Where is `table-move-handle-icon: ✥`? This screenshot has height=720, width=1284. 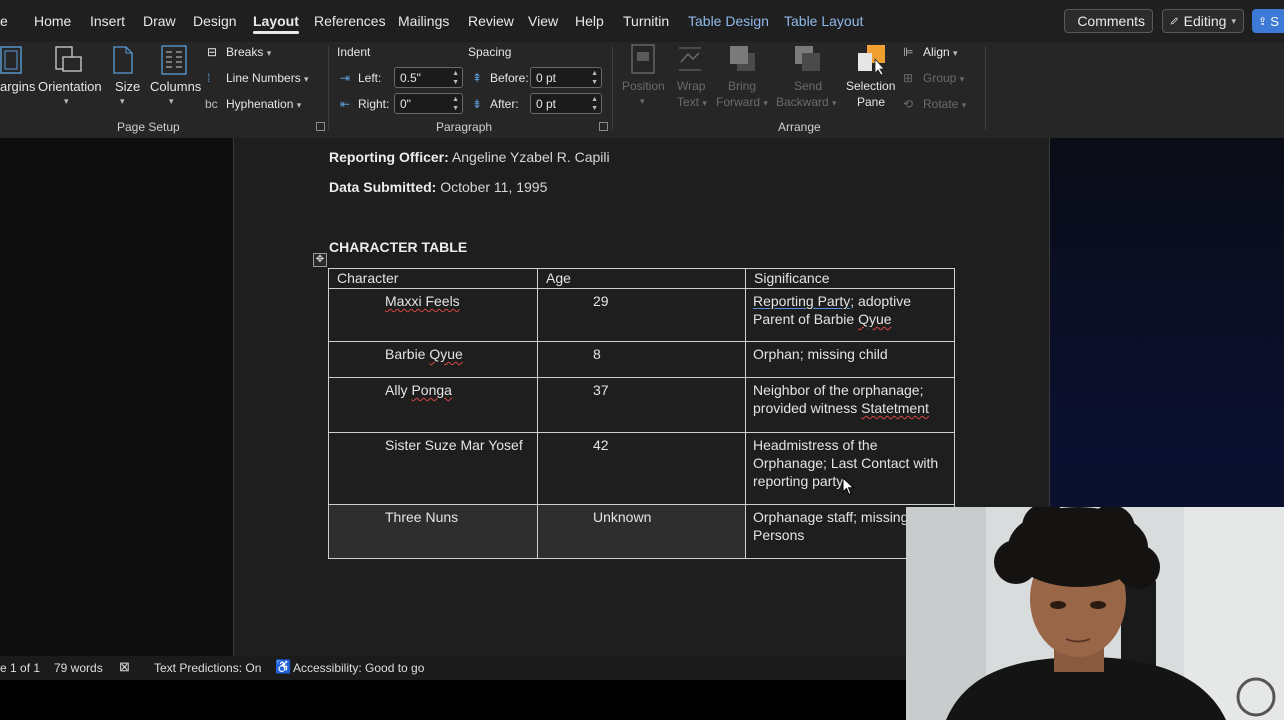
table-move-handle-icon: ✥ is located at coordinates (320, 260).